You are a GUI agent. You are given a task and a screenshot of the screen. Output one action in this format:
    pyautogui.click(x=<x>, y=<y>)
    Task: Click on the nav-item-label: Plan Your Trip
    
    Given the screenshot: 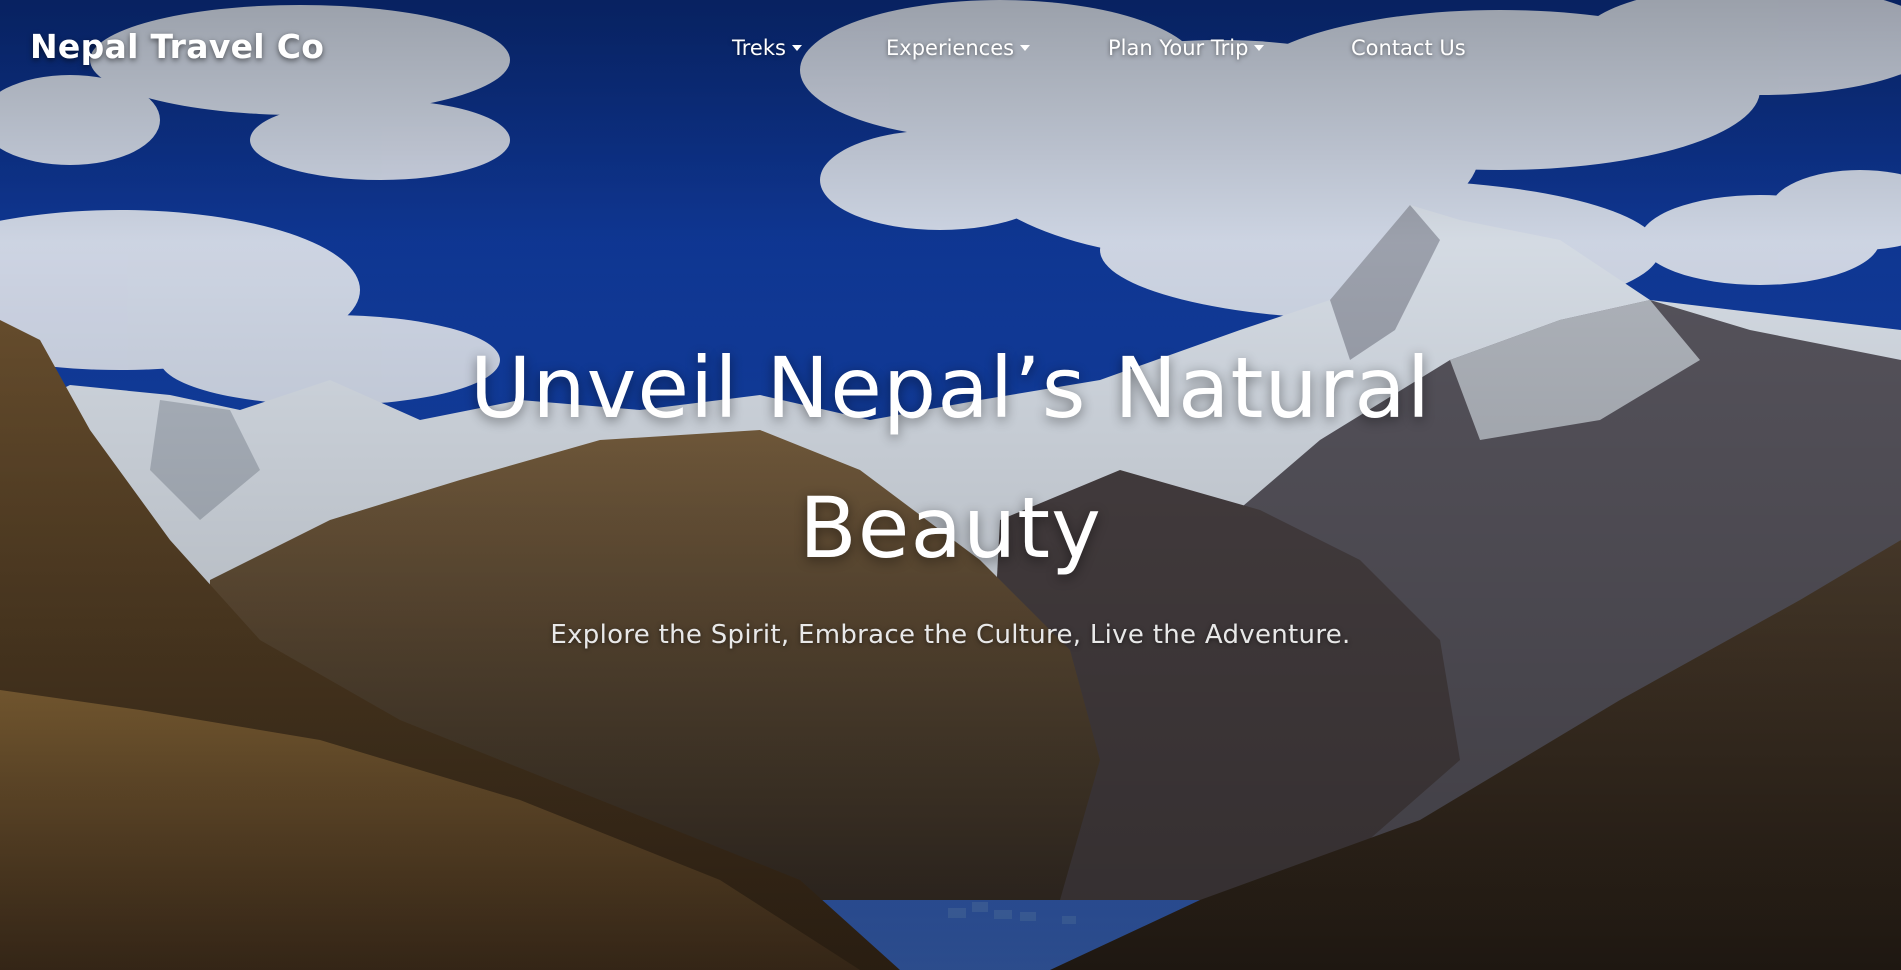 What is the action you would take?
    pyautogui.click(x=1178, y=48)
    